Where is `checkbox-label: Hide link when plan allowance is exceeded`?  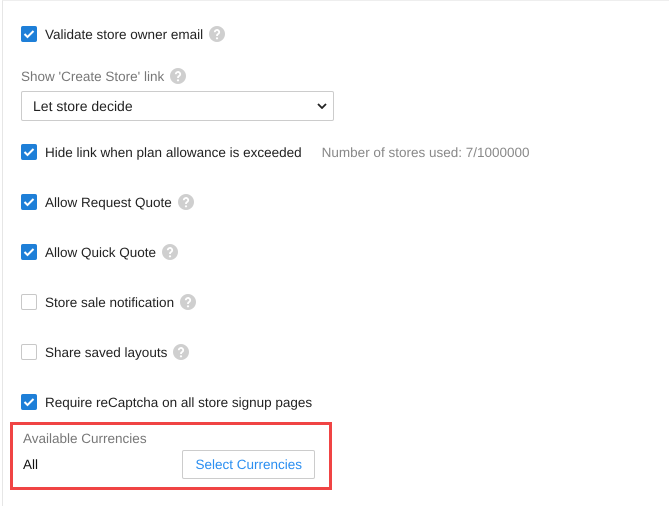 checkbox-label: Hide link when plan allowance is exceeded is located at coordinates (173, 152).